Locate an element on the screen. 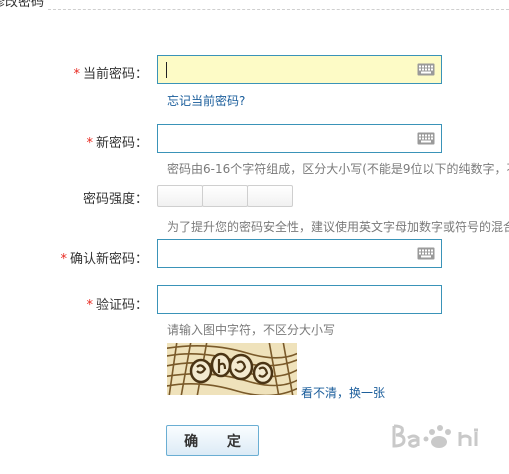 This screenshot has height=474, width=509. new-password-field is located at coordinates (299, 138).